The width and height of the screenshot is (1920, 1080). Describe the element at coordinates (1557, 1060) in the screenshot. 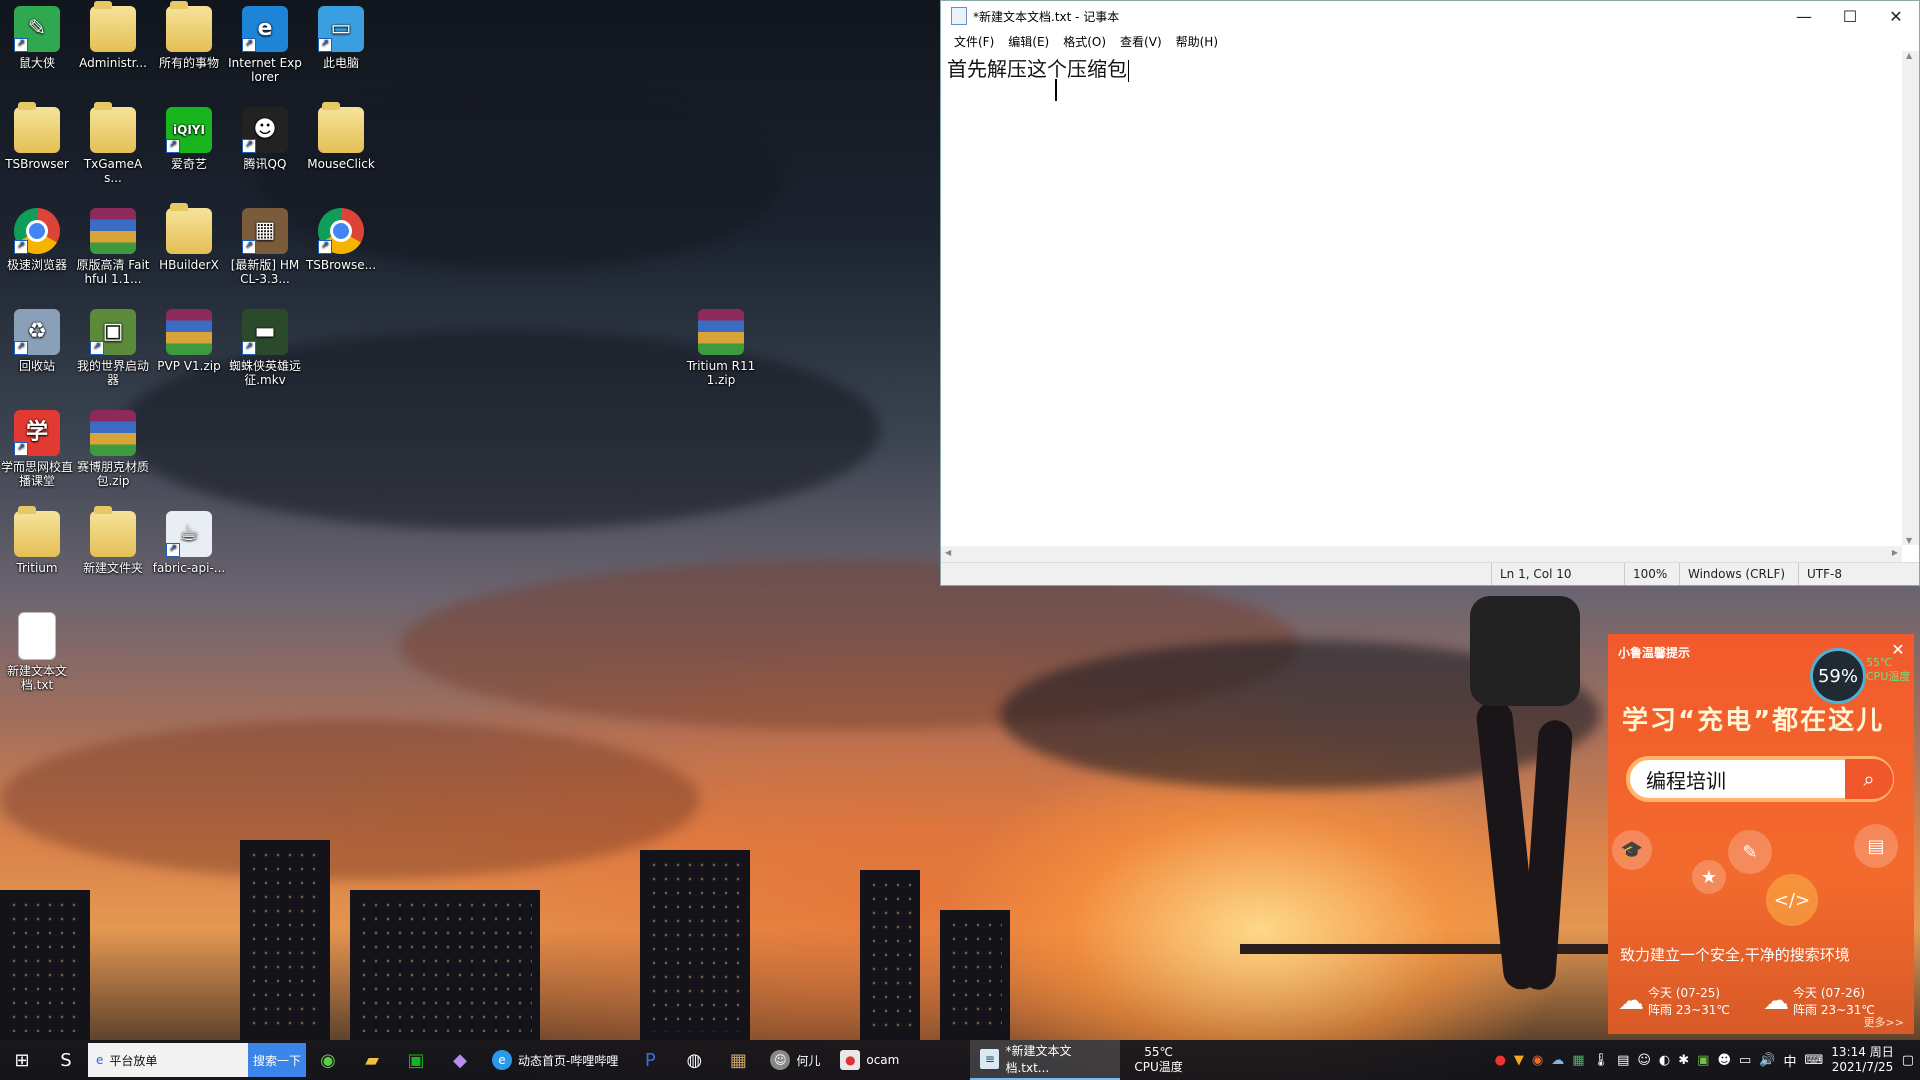

I see `cloud-sync-icon: ☁` at that location.